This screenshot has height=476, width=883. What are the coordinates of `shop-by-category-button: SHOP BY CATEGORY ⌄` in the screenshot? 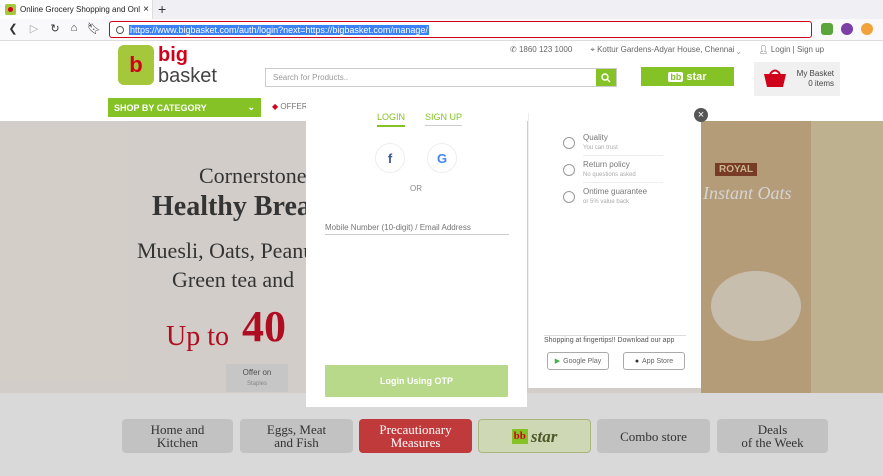 It's located at (184, 107).